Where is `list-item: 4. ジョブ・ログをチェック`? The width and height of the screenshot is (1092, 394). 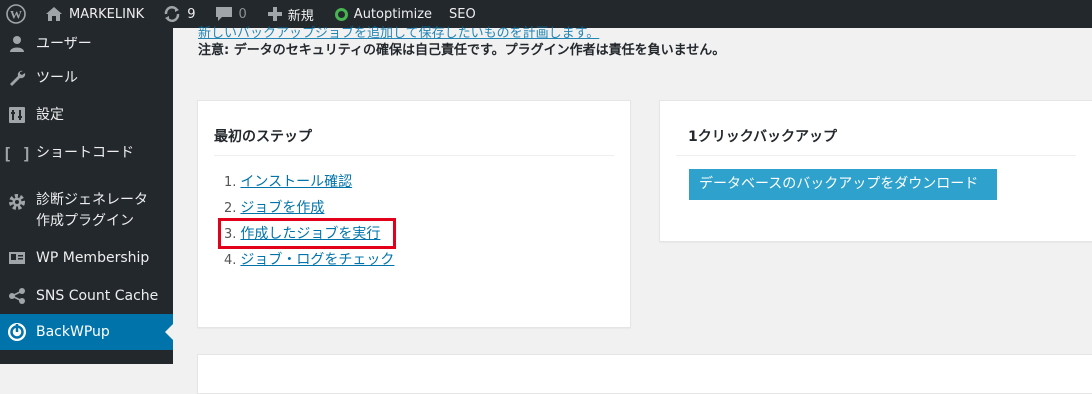 list-item: 4. ジョブ・ログをチェック is located at coordinates (309, 264).